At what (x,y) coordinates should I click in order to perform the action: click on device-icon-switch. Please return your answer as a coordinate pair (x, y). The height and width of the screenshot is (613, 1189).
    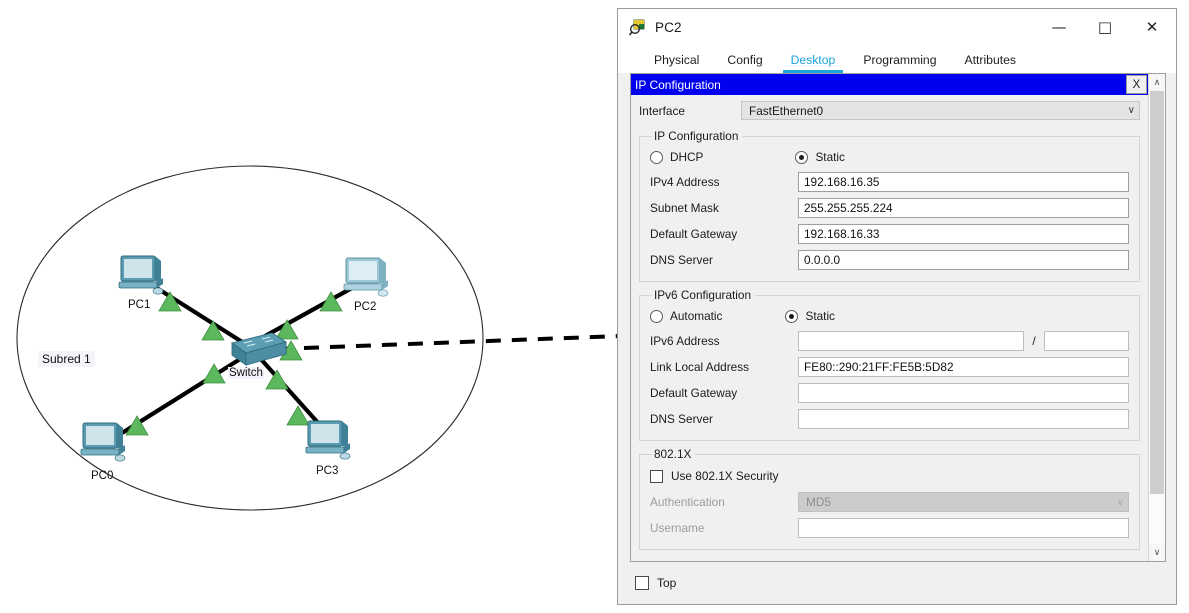
    Looking at the image, I should click on (259, 349).